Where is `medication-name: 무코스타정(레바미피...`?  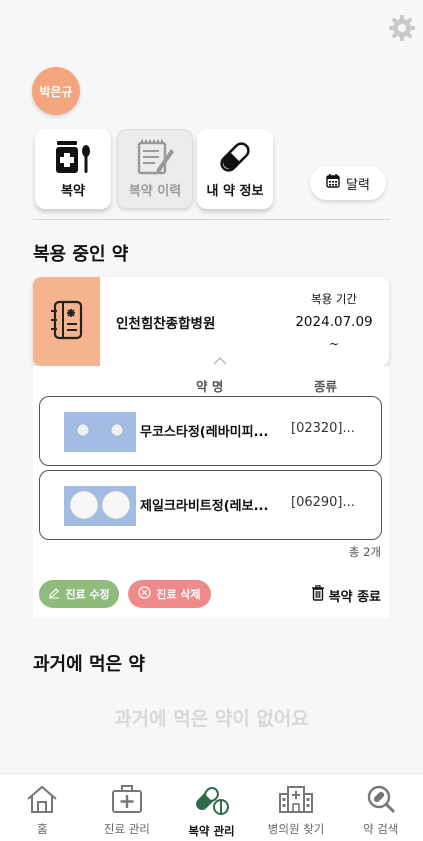
medication-name: 무코스타정(레바미피... is located at coordinates (204, 432).